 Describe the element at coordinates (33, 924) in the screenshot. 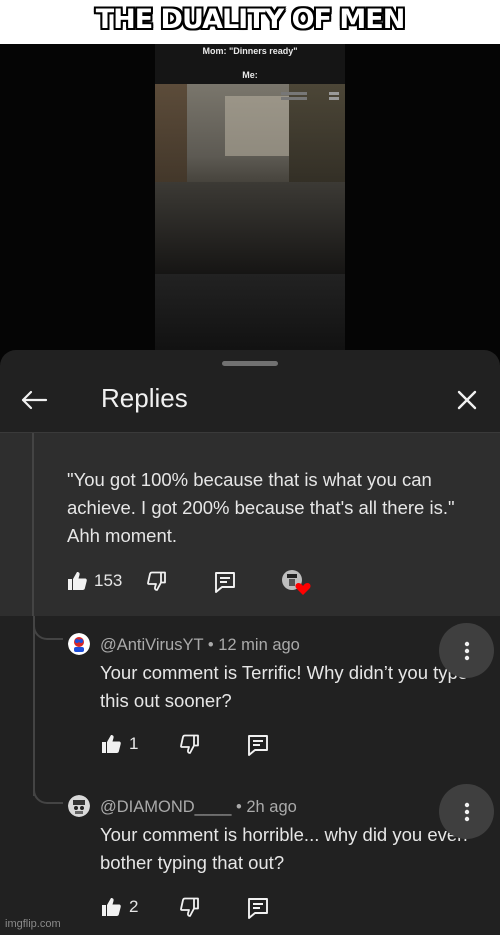

I see `watermark: imgflip.com` at that location.